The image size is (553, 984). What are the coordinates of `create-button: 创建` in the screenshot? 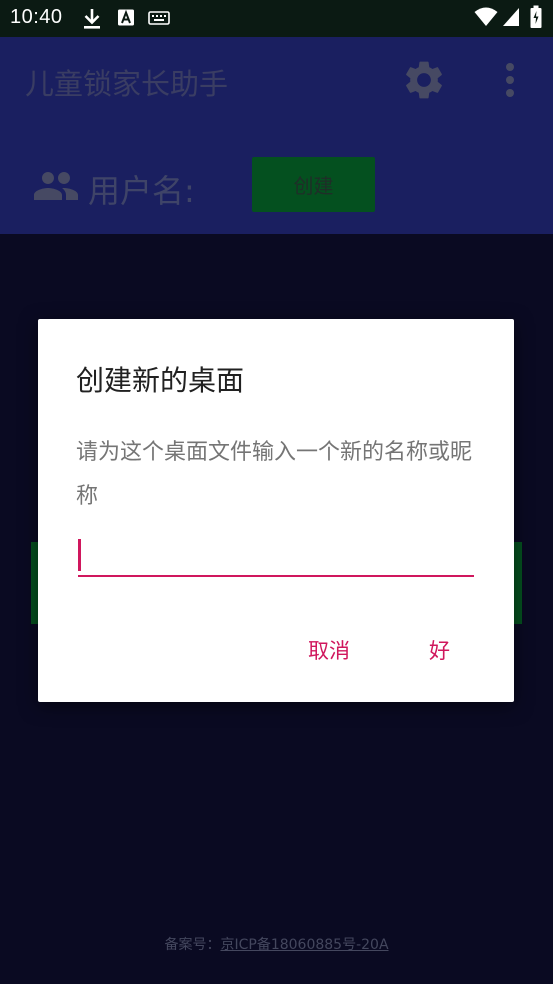 It's located at (313, 184).